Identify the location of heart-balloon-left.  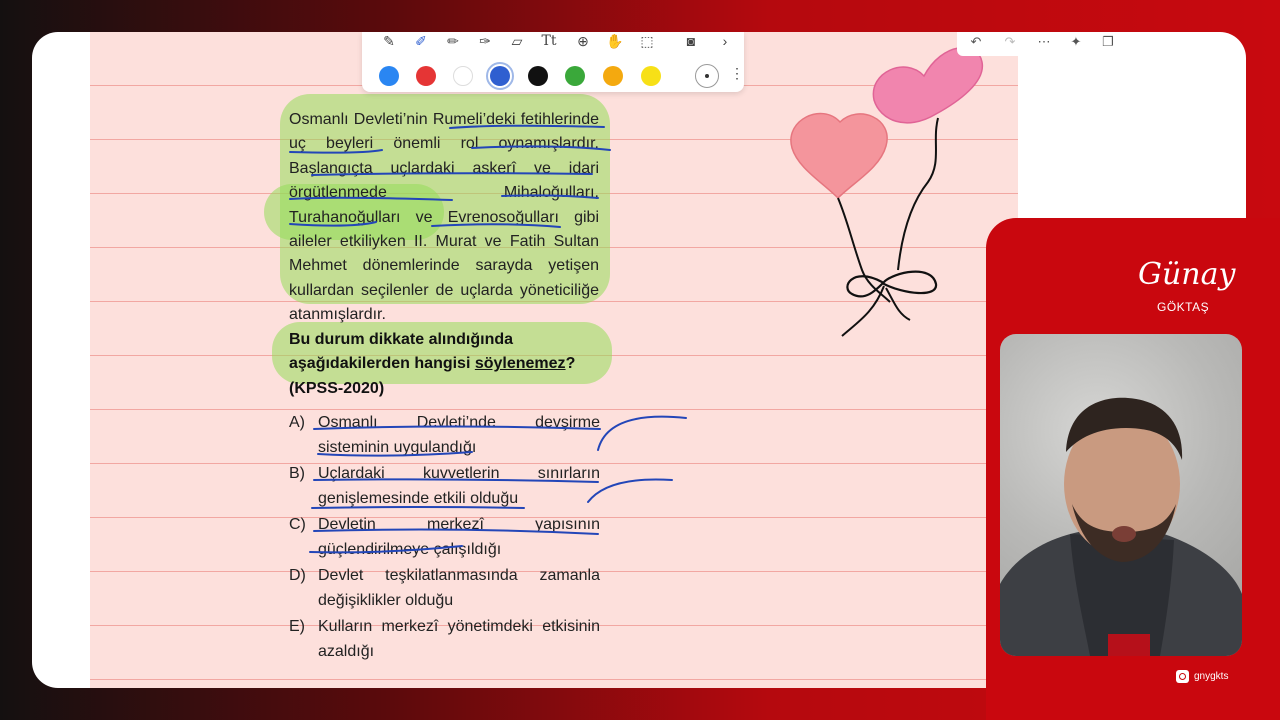
(839, 156).